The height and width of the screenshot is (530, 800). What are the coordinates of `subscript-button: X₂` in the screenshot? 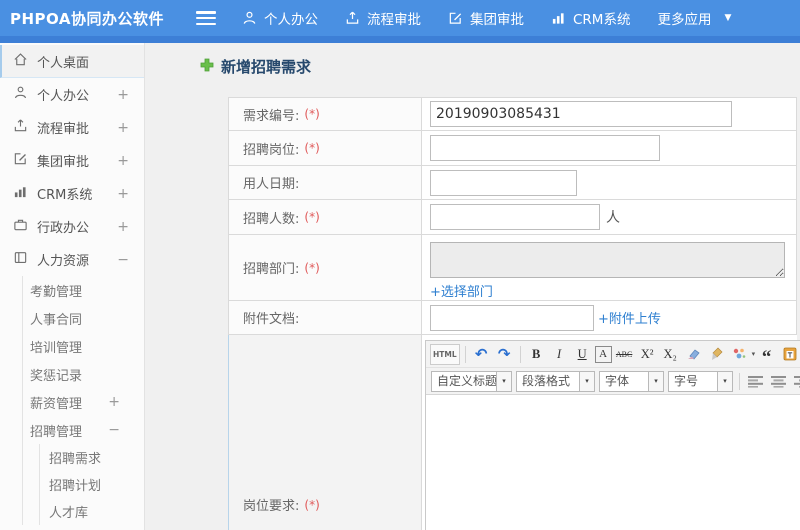 It's located at (670, 354).